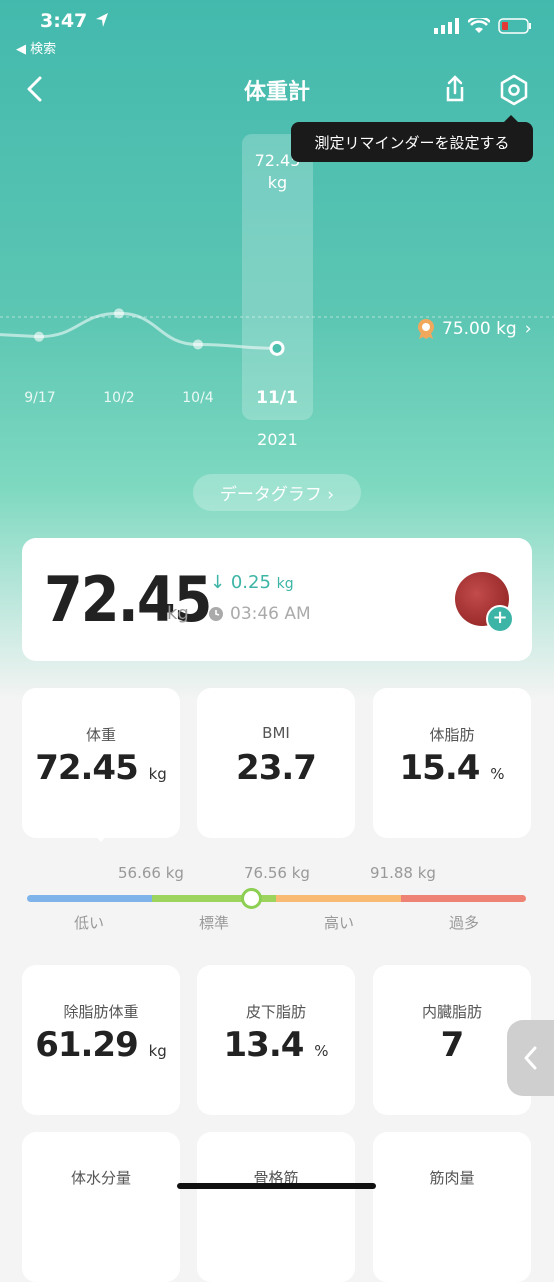 This screenshot has width=554, height=1282. I want to click on chart-year: 2021, so click(277, 439).